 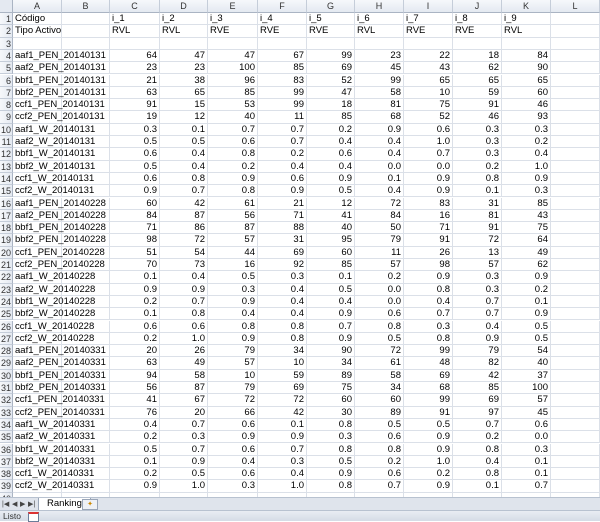 I want to click on cell-c1: i_1, so click(x=135, y=19).